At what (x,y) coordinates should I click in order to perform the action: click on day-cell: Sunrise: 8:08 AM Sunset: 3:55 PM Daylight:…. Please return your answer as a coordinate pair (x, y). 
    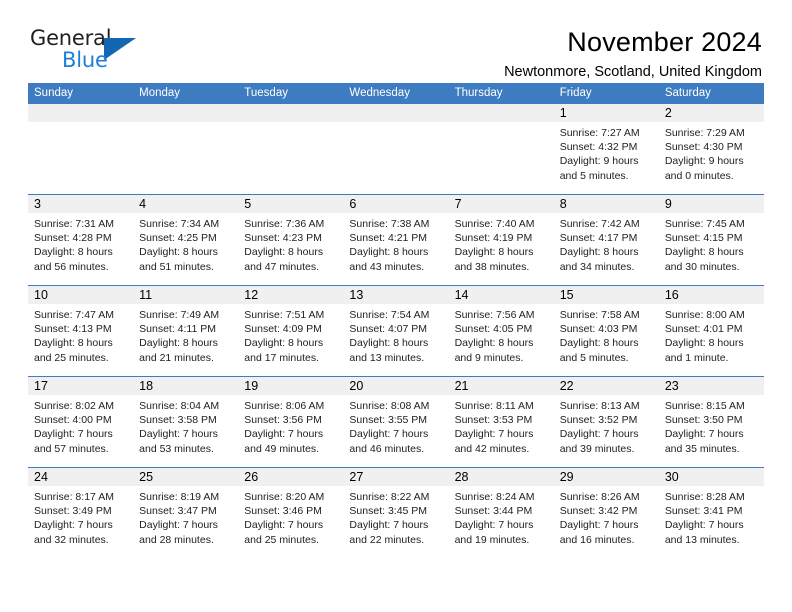
    Looking at the image, I should click on (395, 431).